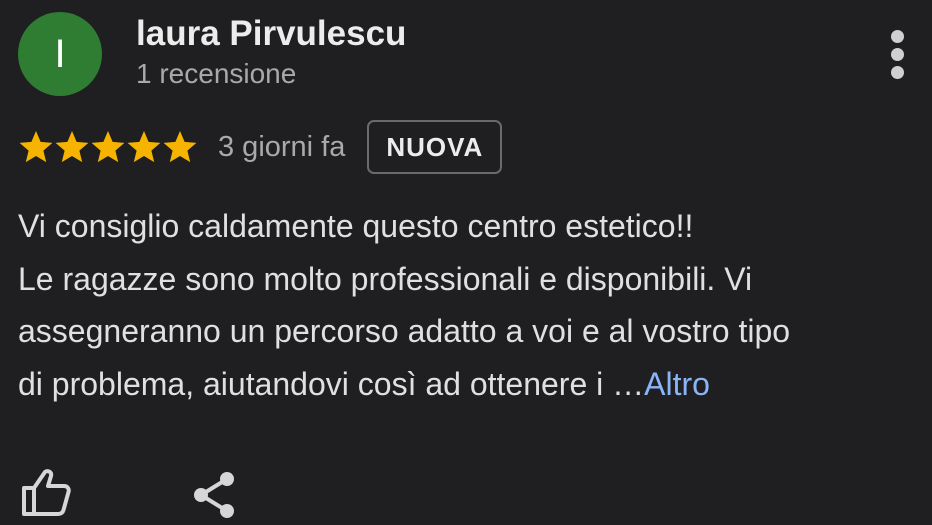 Image resolution: width=932 pixels, height=525 pixels. I want to click on avatar-initial: I, so click(60, 54).